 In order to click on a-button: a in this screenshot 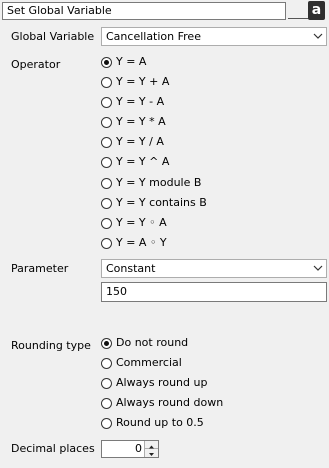, I will do `click(307, 11)`.